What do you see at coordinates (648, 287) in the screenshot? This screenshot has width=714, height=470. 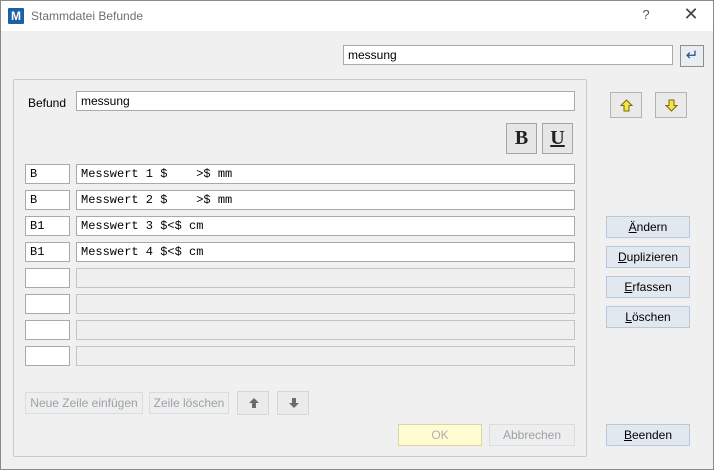 I see `erfassen-button: Erfassen` at bounding box center [648, 287].